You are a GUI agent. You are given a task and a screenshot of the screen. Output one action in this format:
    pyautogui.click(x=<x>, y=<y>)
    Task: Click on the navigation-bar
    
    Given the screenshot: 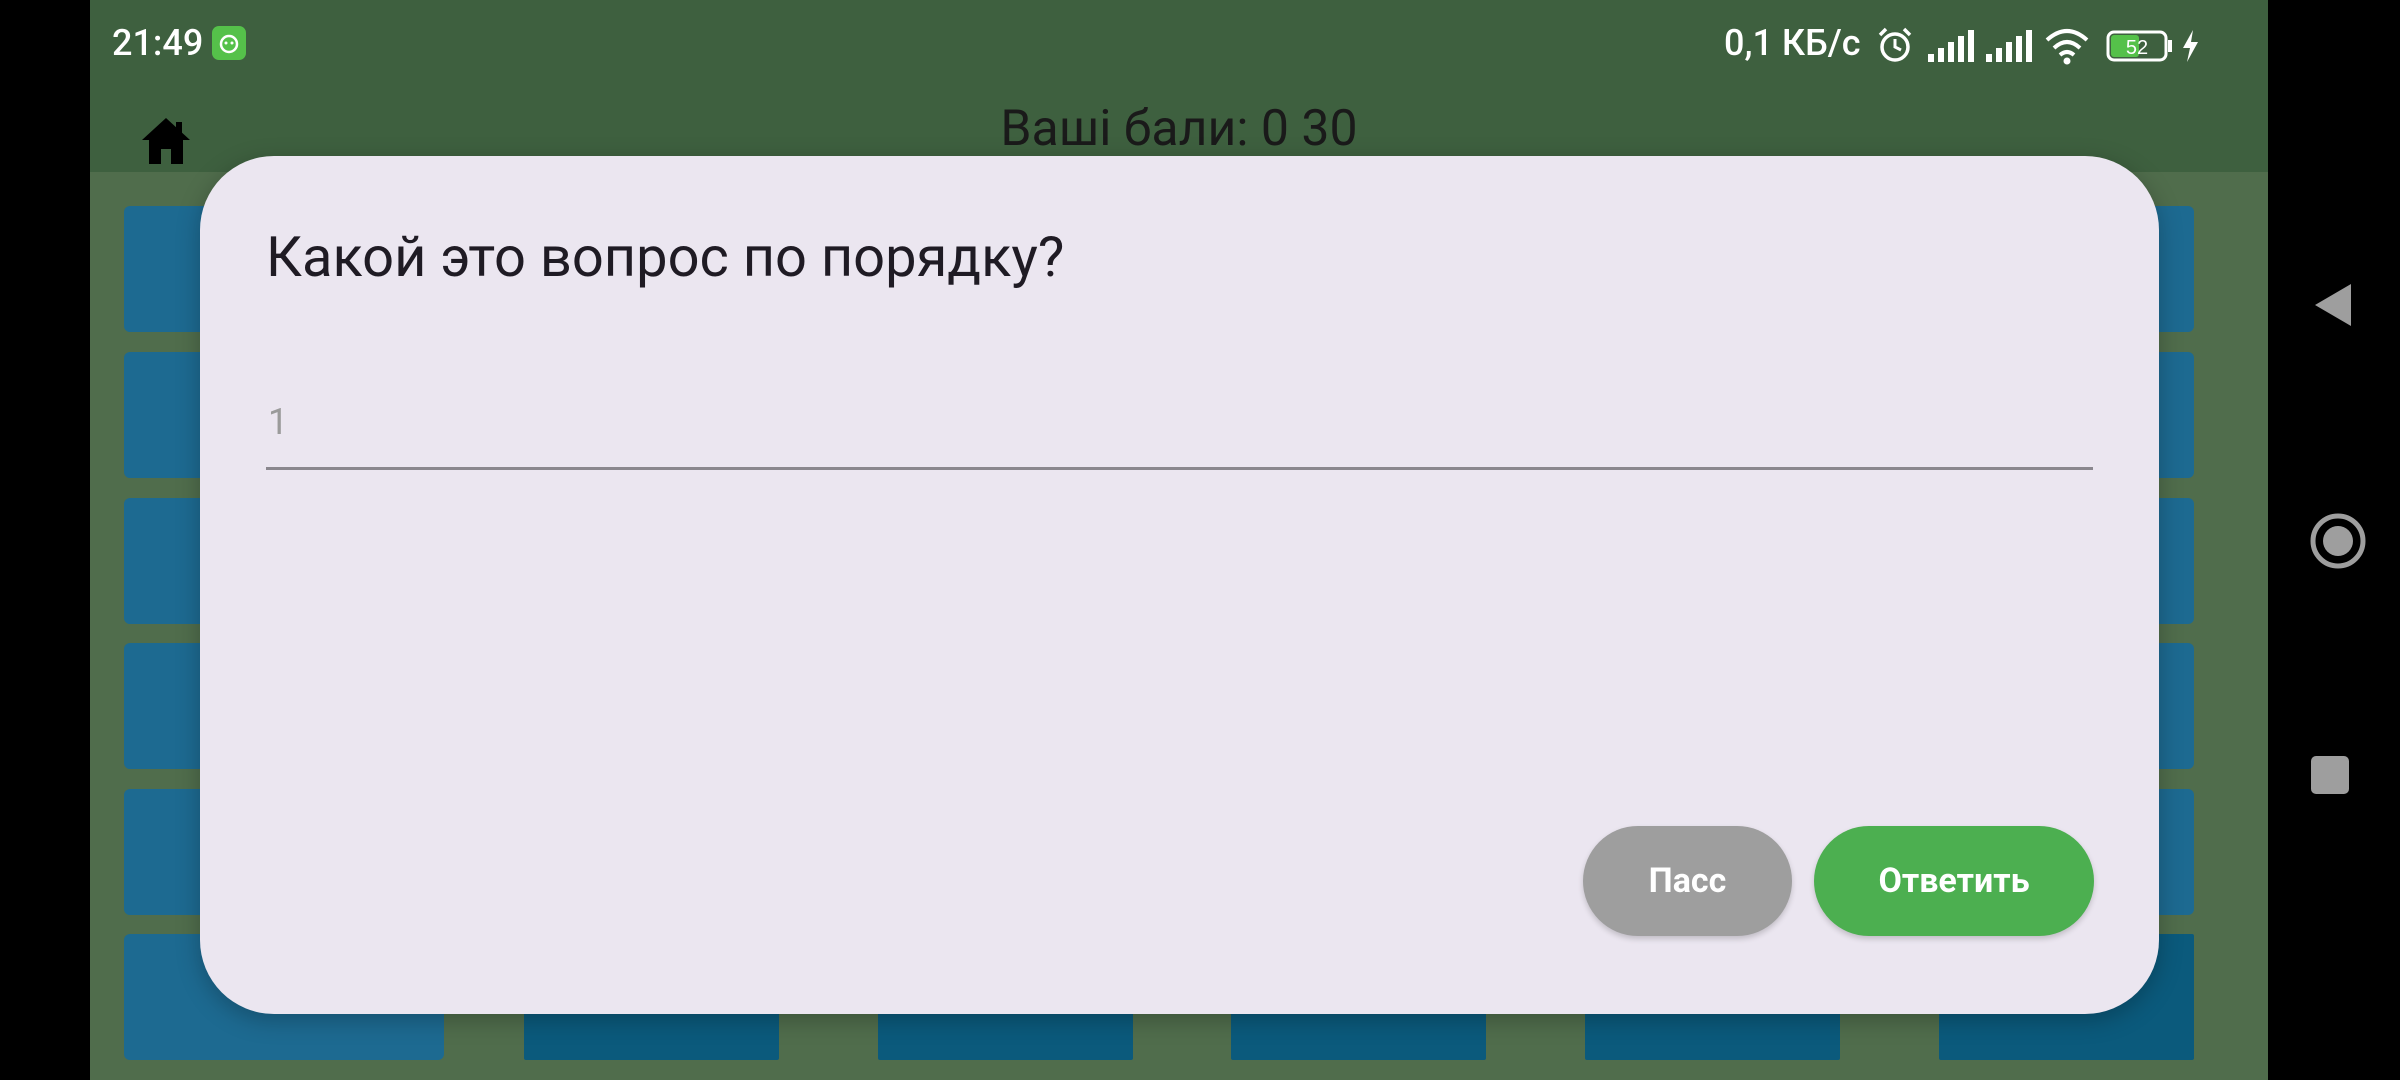 What is the action you would take?
    pyautogui.click(x=2334, y=540)
    